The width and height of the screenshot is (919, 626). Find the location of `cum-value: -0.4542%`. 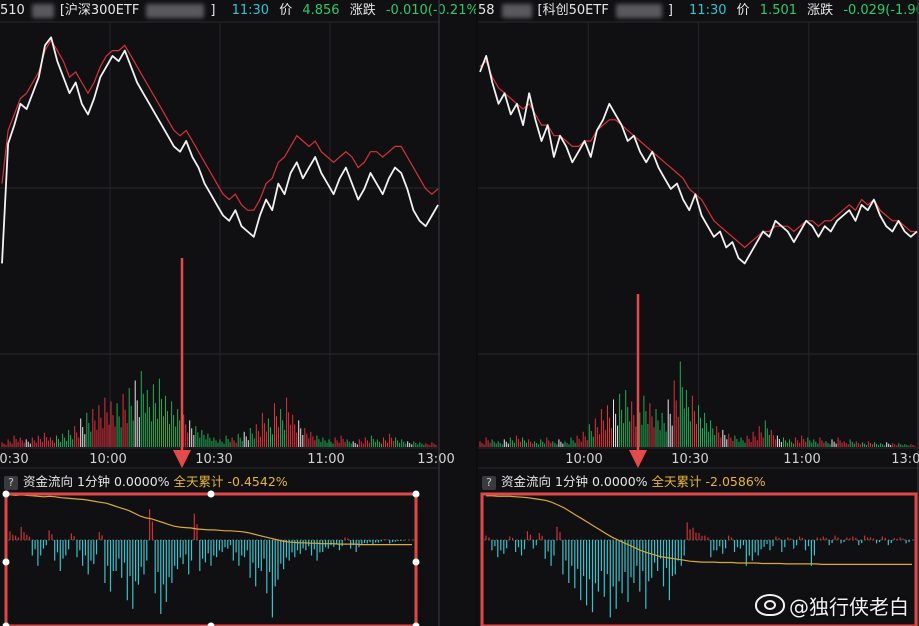

cum-value: -0.4542% is located at coordinates (257, 481).